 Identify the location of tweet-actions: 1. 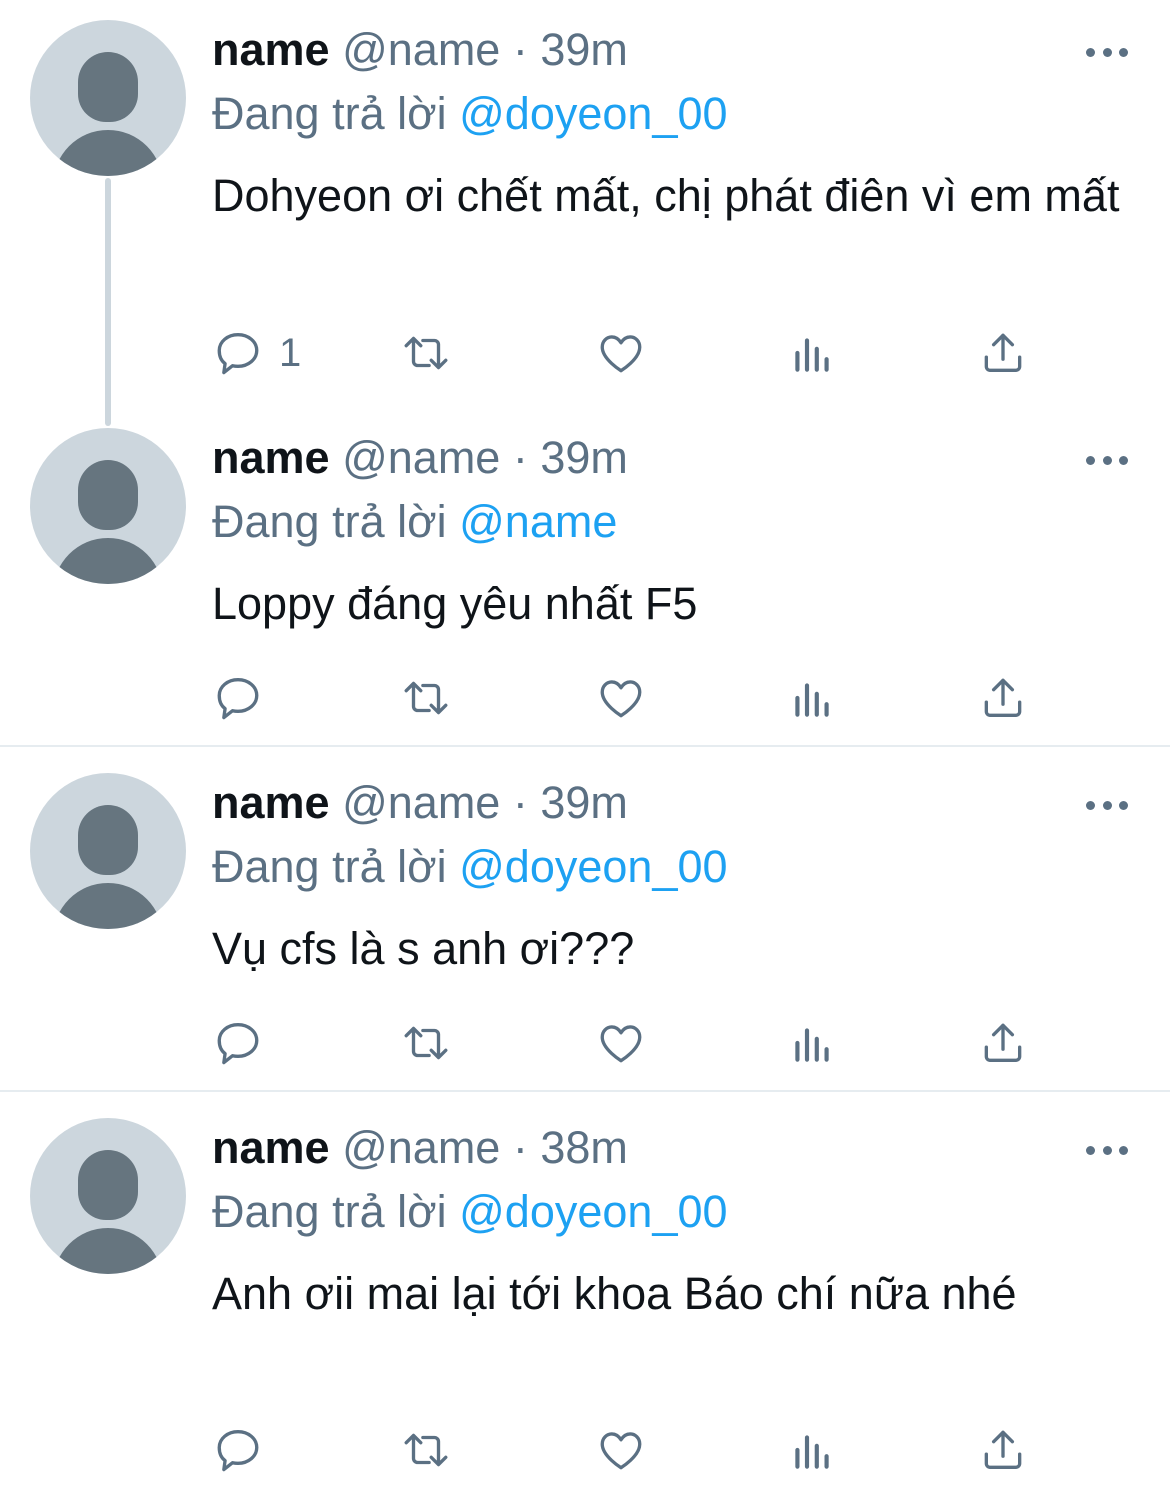
(585, 353).